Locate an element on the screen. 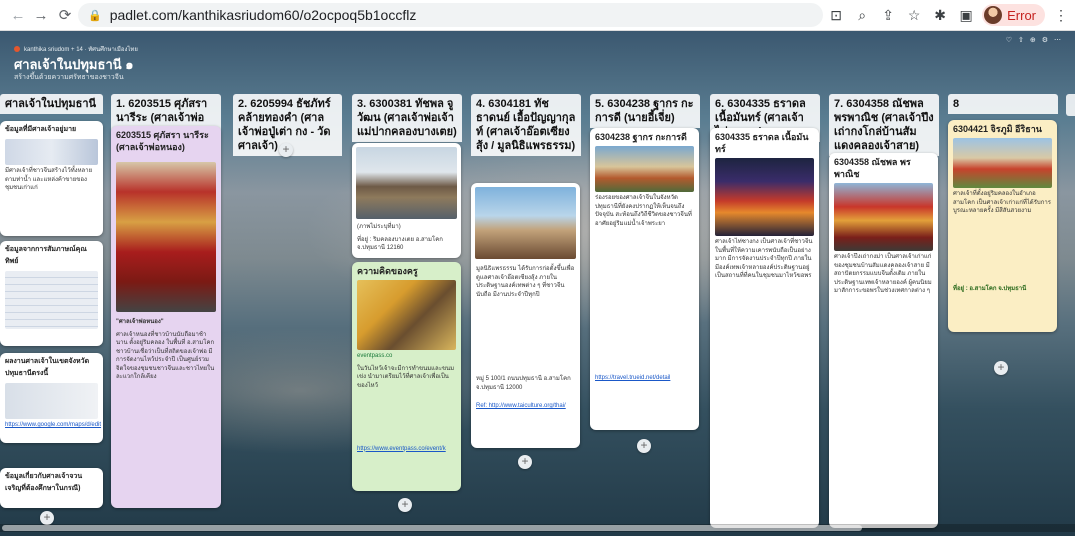 This screenshot has width=1075, height=536. share-icon: ⇪ is located at coordinates (888, 15).